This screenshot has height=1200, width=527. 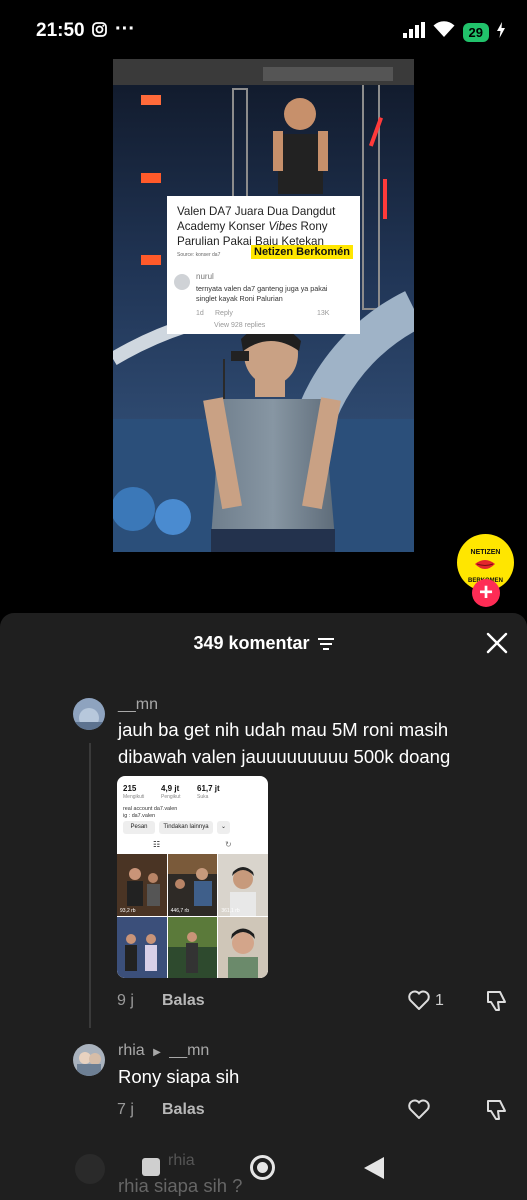 What do you see at coordinates (475, 32) in the screenshot?
I see `battery-indicator: 29` at bounding box center [475, 32].